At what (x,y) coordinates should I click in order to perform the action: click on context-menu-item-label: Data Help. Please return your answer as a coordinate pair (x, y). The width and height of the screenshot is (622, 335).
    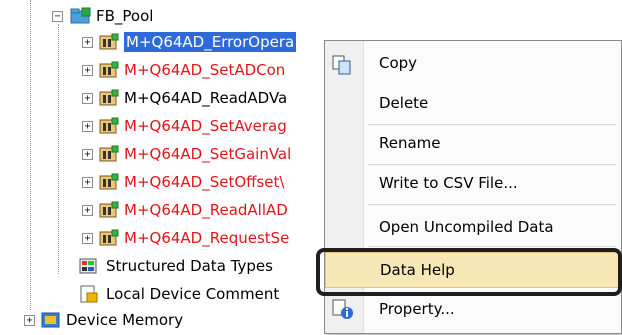
    Looking at the image, I should click on (417, 270).